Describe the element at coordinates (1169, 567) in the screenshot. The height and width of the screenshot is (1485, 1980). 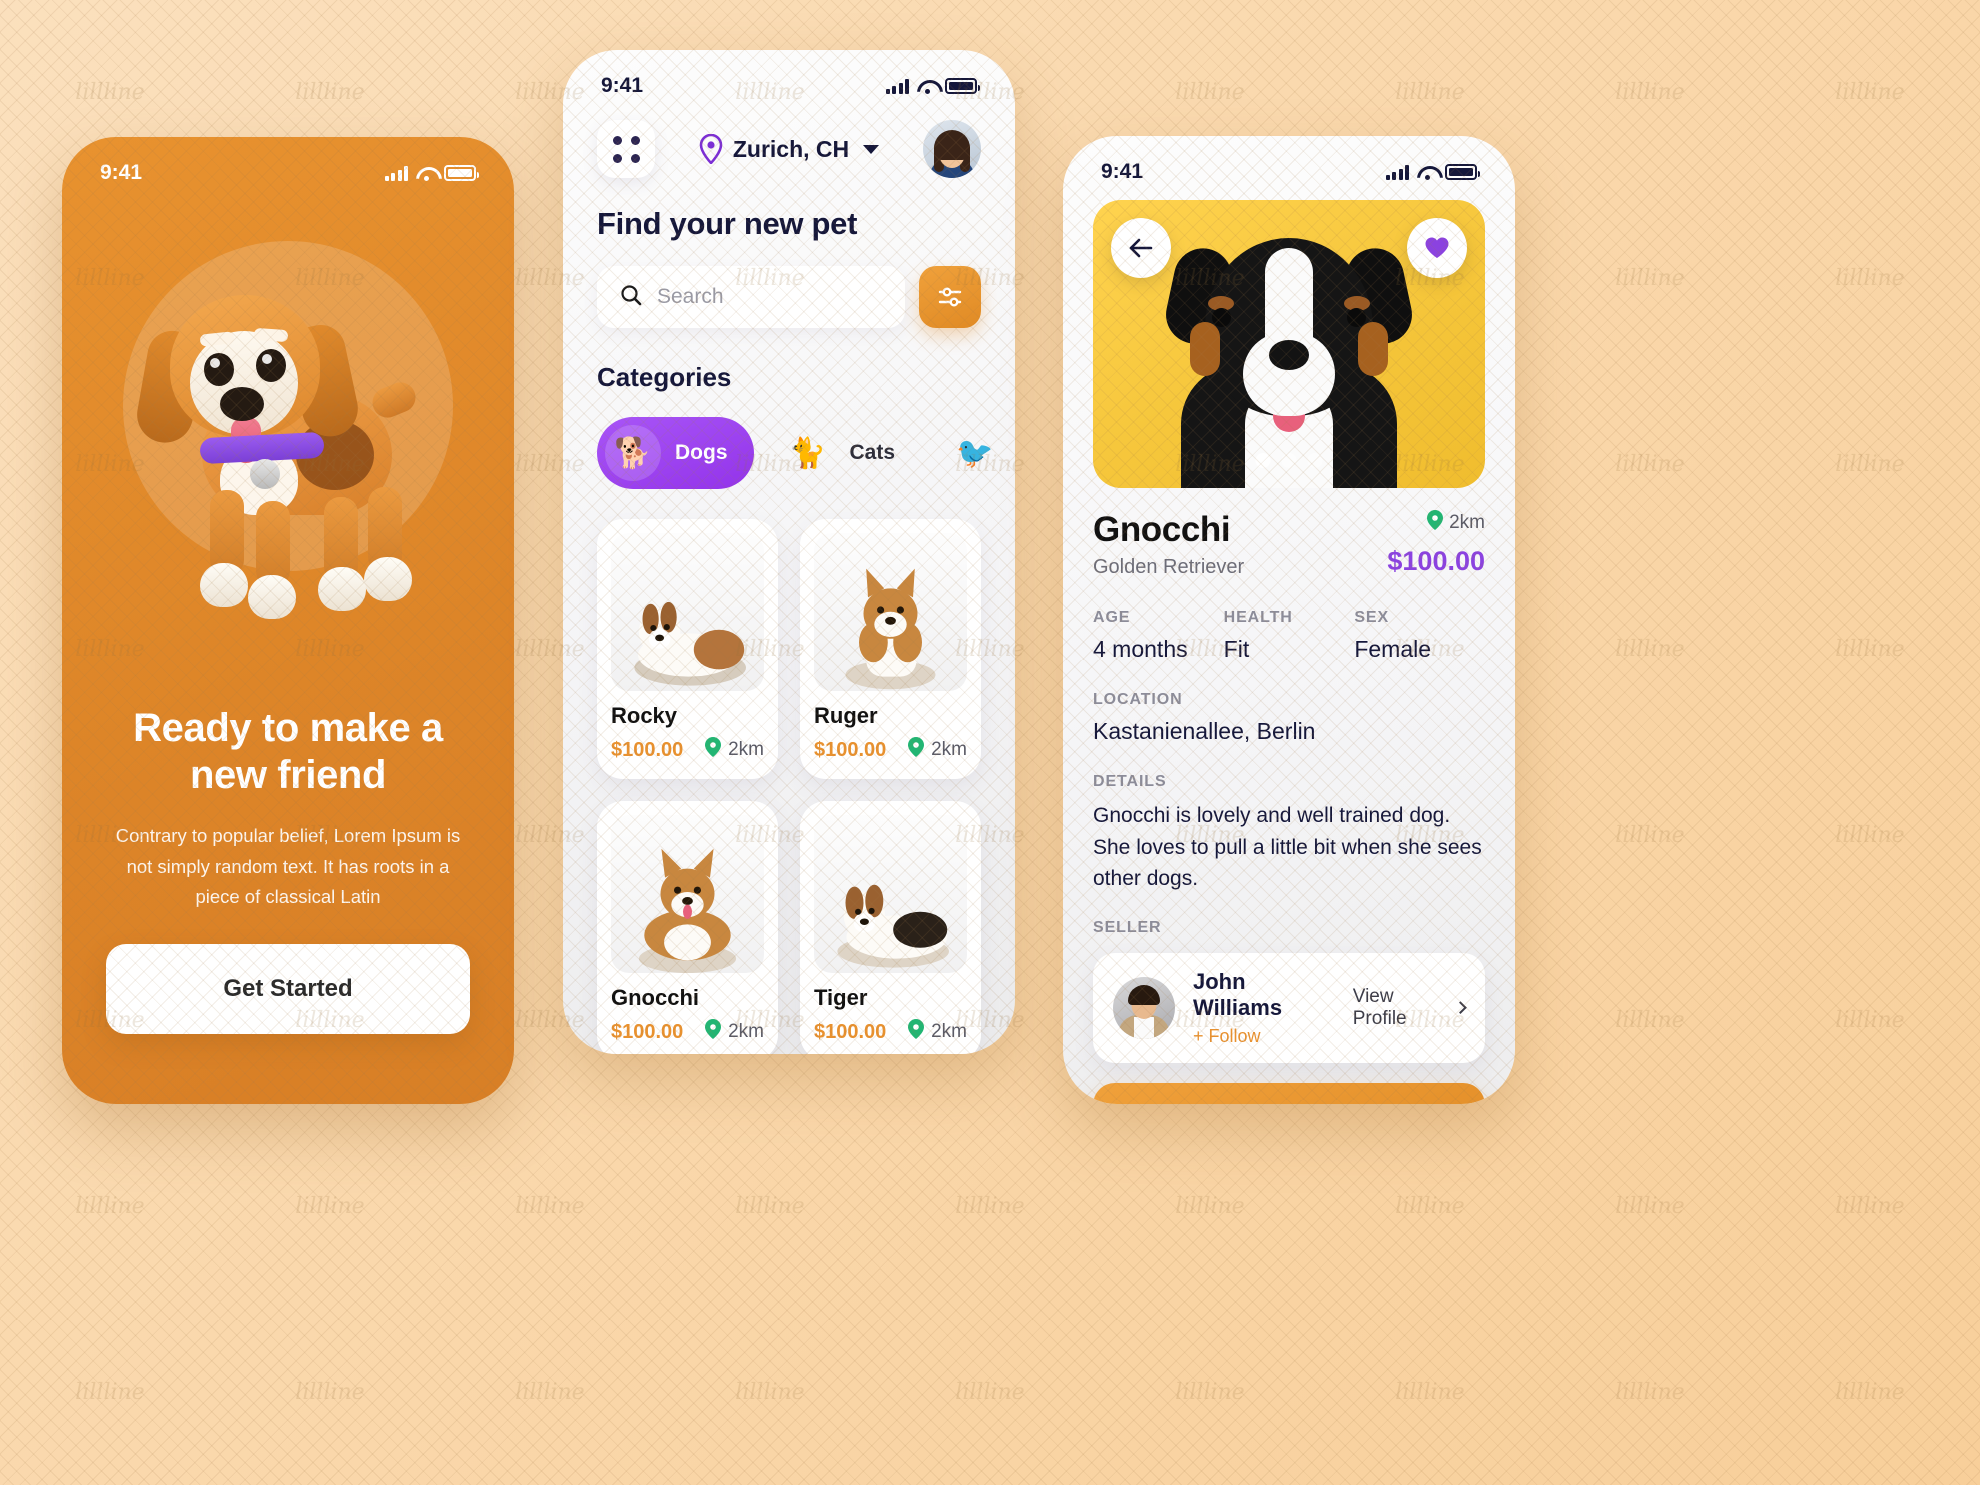
I see `pet-breed: Golden Retriever` at that location.